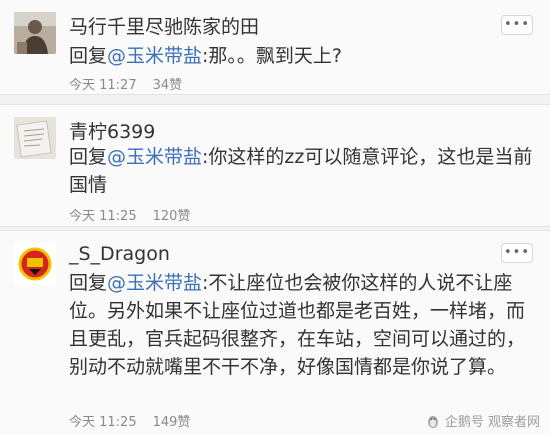  I want to click on comment-meta: 今天 11:27 34赞, so click(125, 83).